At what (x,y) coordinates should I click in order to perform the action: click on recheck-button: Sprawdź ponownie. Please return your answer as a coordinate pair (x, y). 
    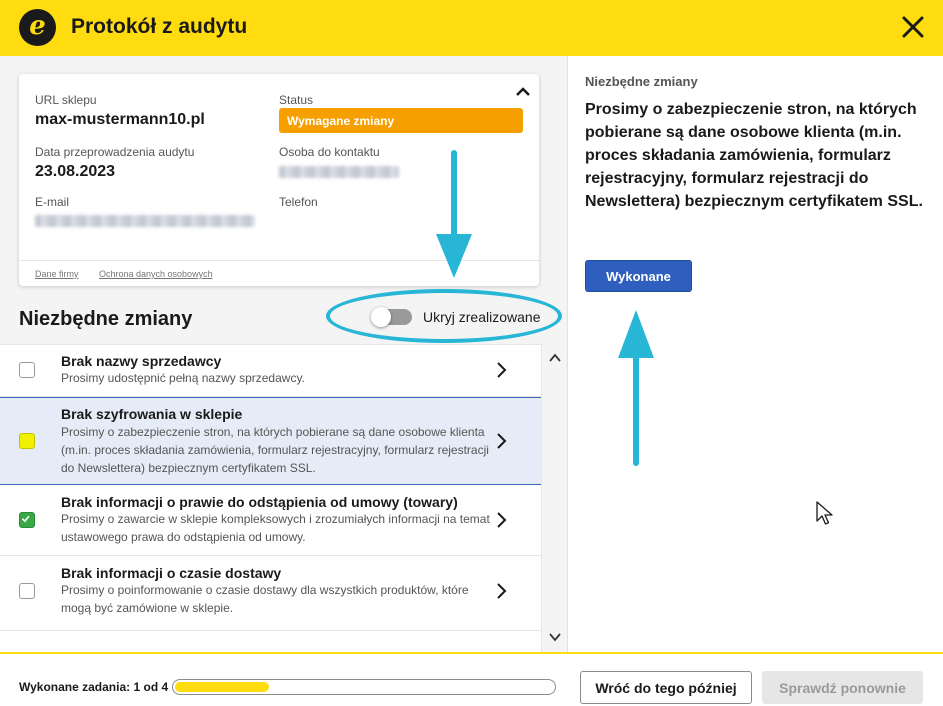
    Looking at the image, I should click on (842, 687).